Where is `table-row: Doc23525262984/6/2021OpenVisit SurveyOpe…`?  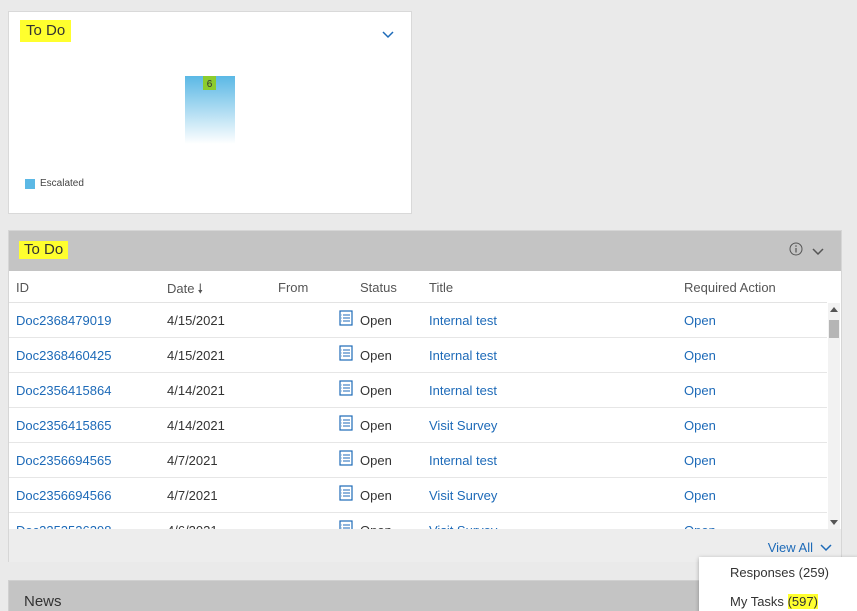
table-row: Doc23525262984/6/2021OpenVisit SurveyOpe… is located at coordinates (418, 521).